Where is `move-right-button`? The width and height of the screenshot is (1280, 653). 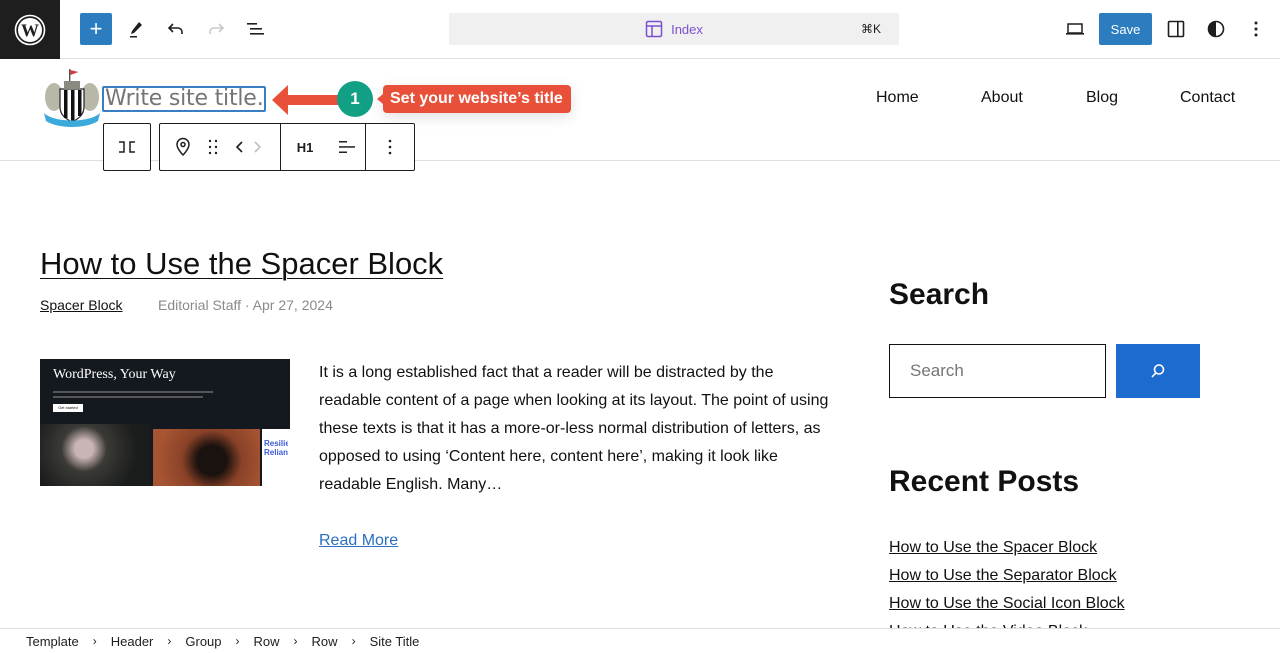
move-right-button is located at coordinates (257, 147).